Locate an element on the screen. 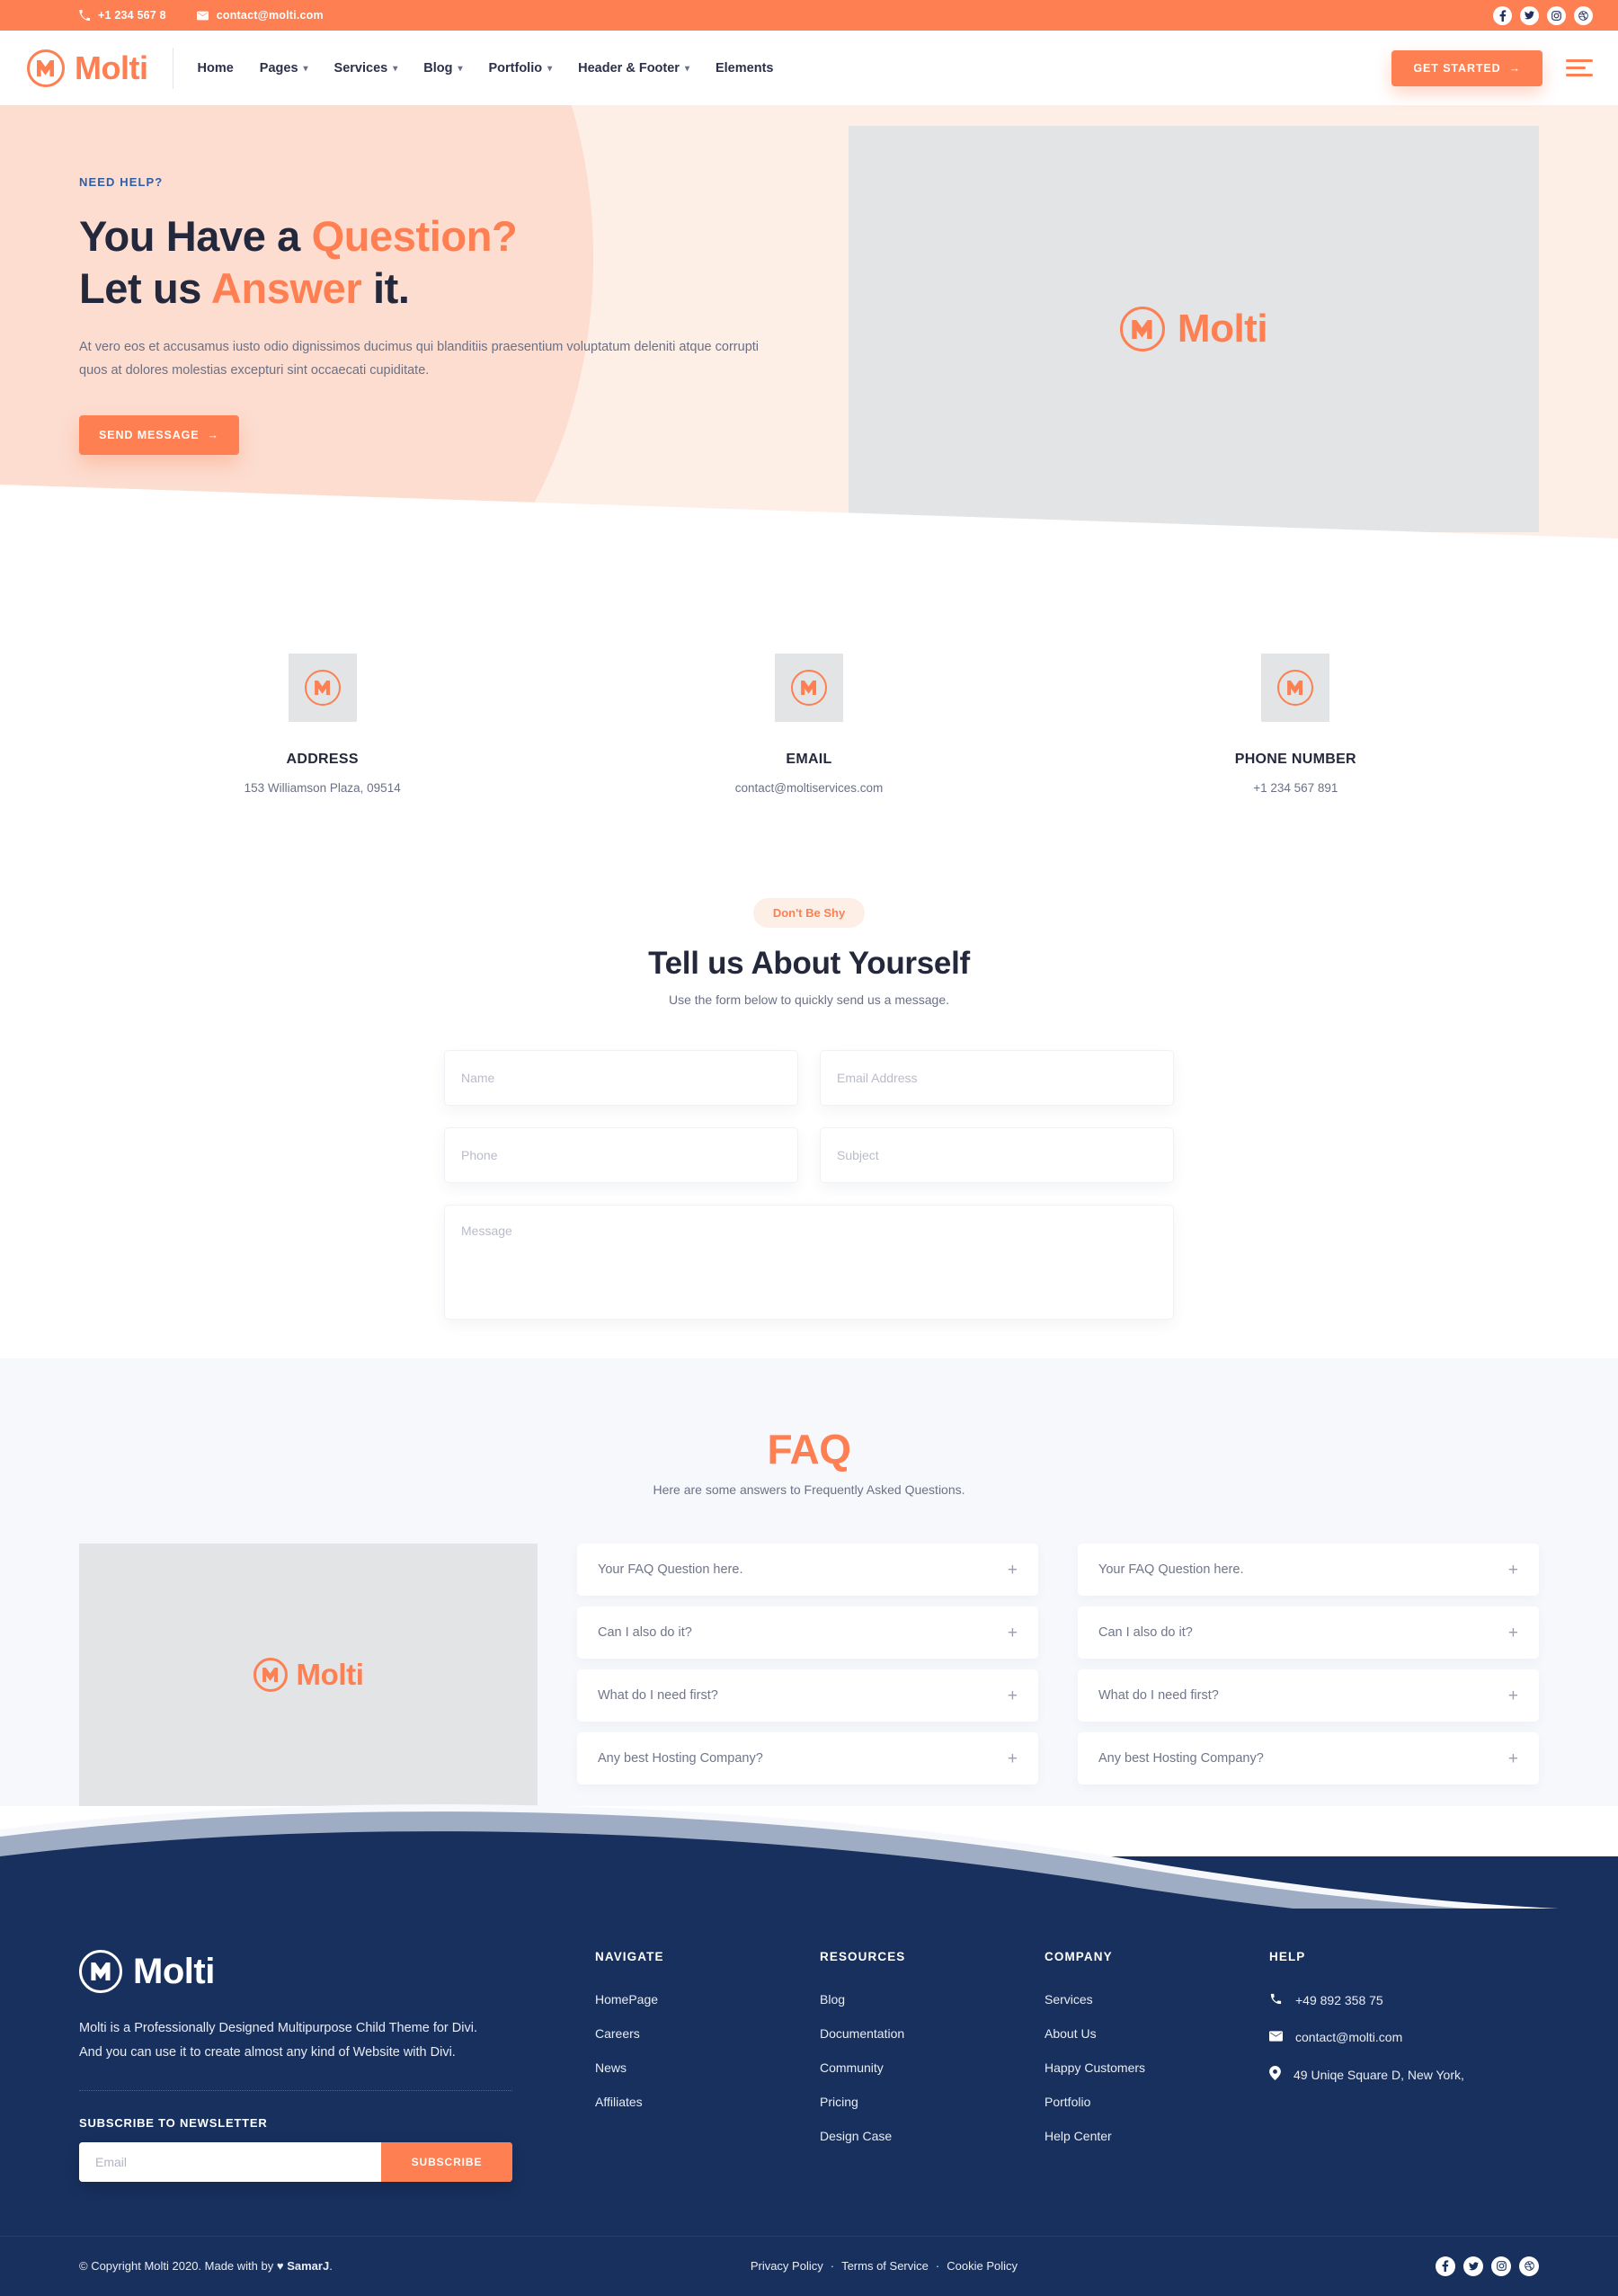  nav-item-home: Home is located at coordinates (215, 68).